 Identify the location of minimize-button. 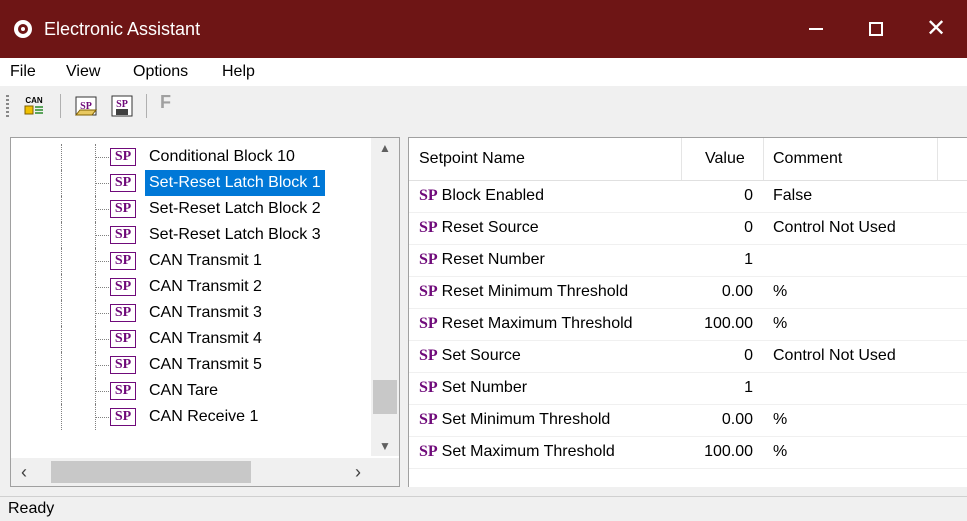
(816, 29).